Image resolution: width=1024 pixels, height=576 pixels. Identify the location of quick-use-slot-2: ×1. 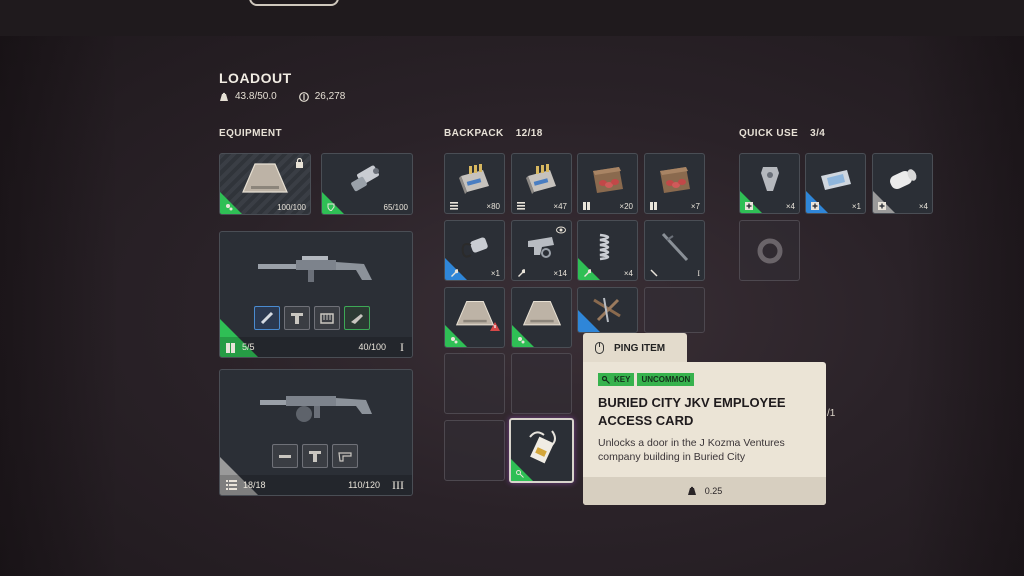
(835, 183).